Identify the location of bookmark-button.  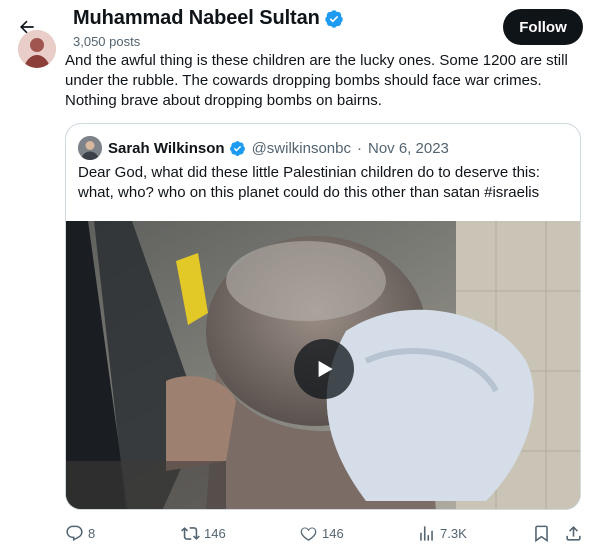
(541, 533).